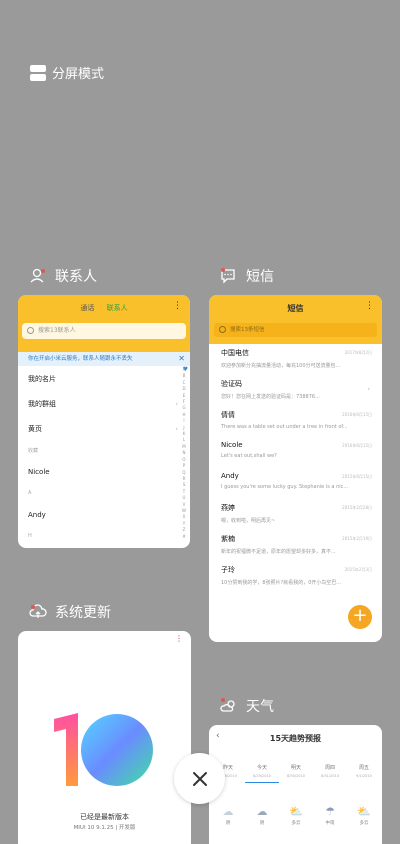 The image size is (400, 844). Describe the element at coordinates (87, 308) in the screenshot. I see `tab-calls: 通话` at that location.